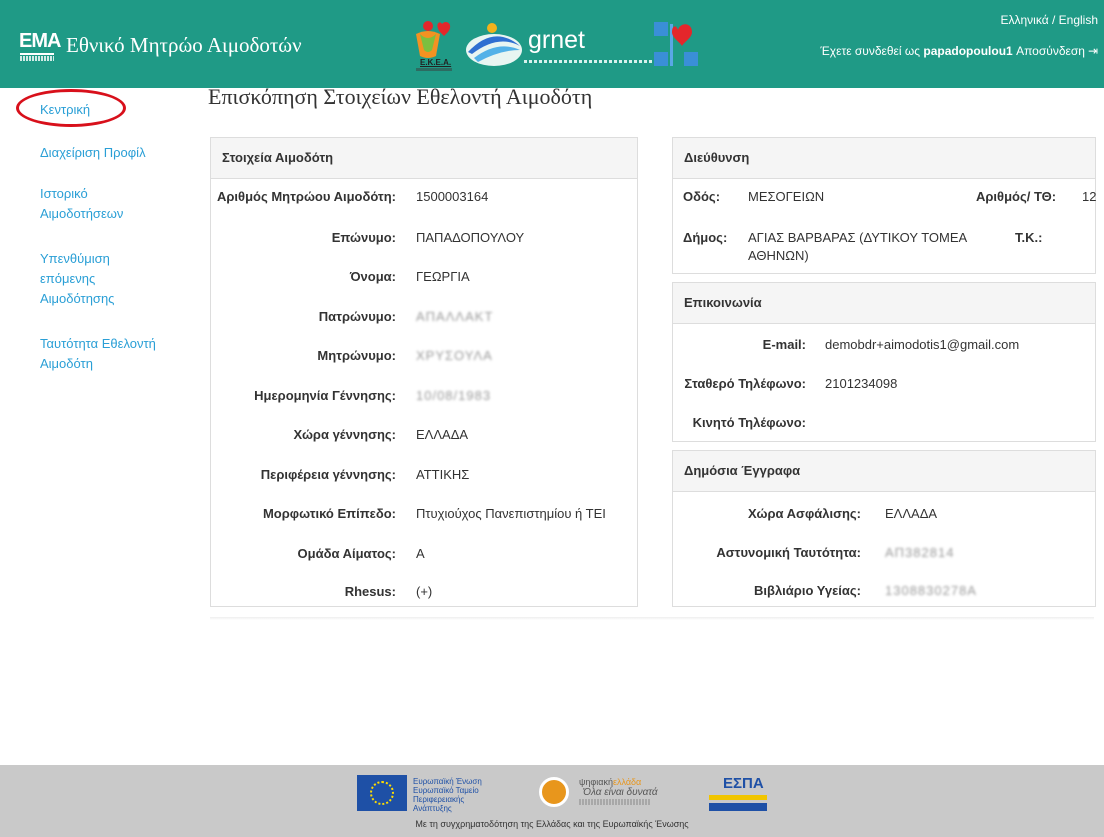 The height and width of the screenshot is (837, 1104). I want to click on municipality-value-line1: ΑΓΙΑΣ ΒΑΡΒΑΡΑΣ (ΔΥΤΙΚΟΥ ΤΟΜΕΑ, so click(858, 237).